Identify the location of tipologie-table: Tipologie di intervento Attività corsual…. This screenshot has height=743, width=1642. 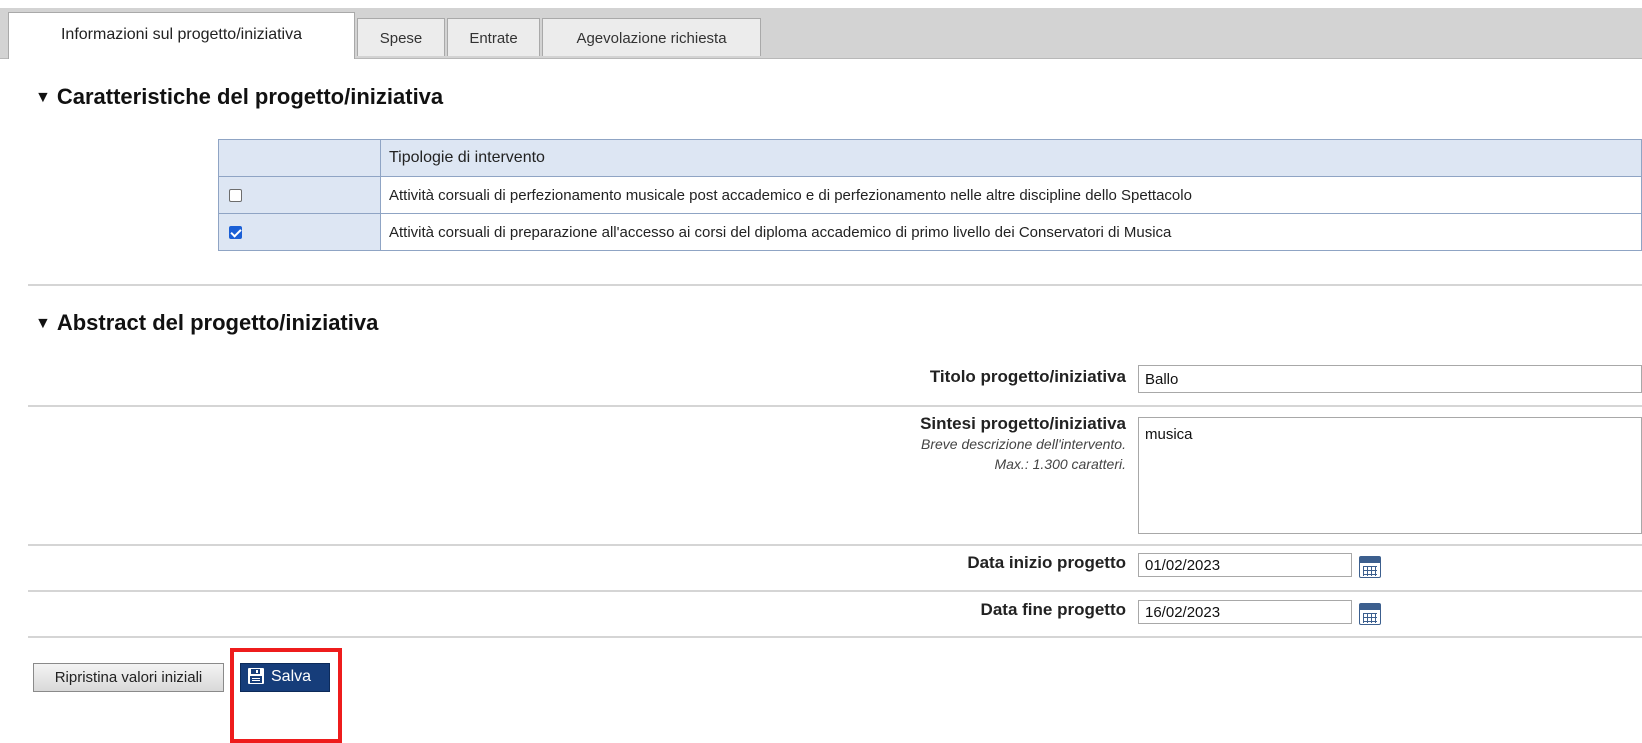
(930, 195).